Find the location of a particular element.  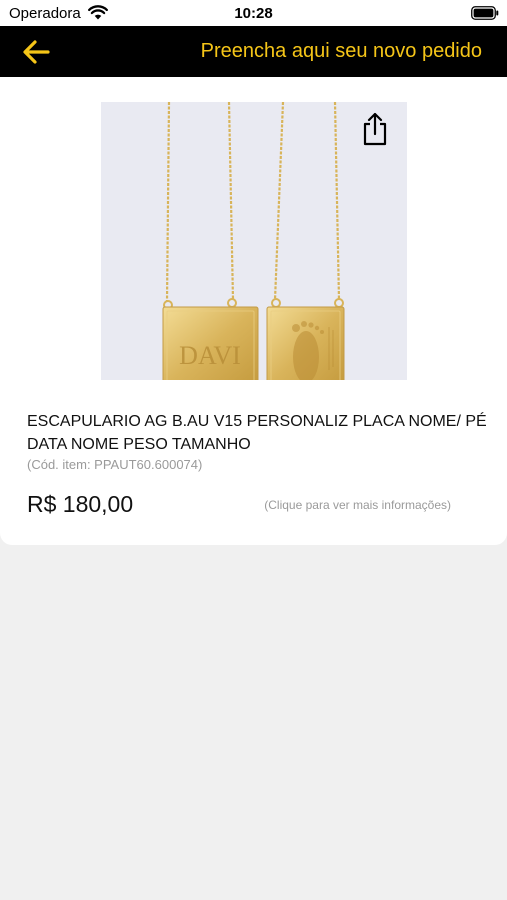

back-button is located at coordinates (36, 52).